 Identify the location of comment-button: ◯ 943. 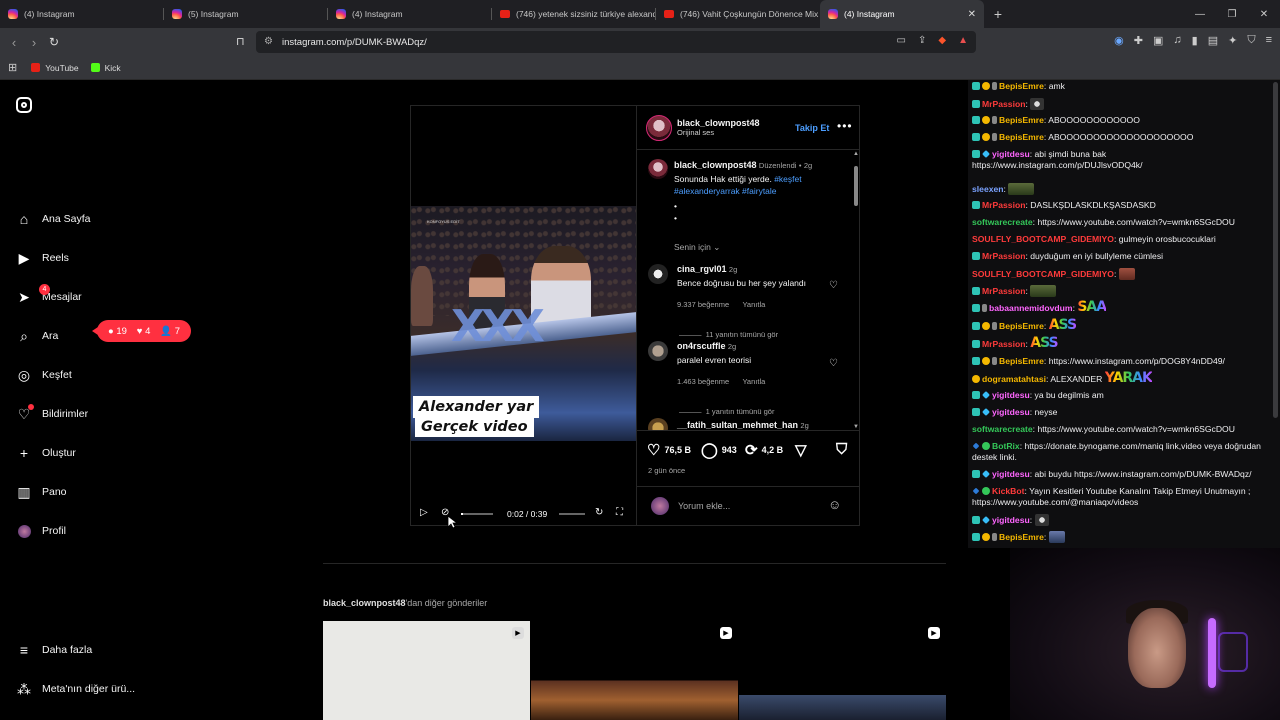
(719, 450).